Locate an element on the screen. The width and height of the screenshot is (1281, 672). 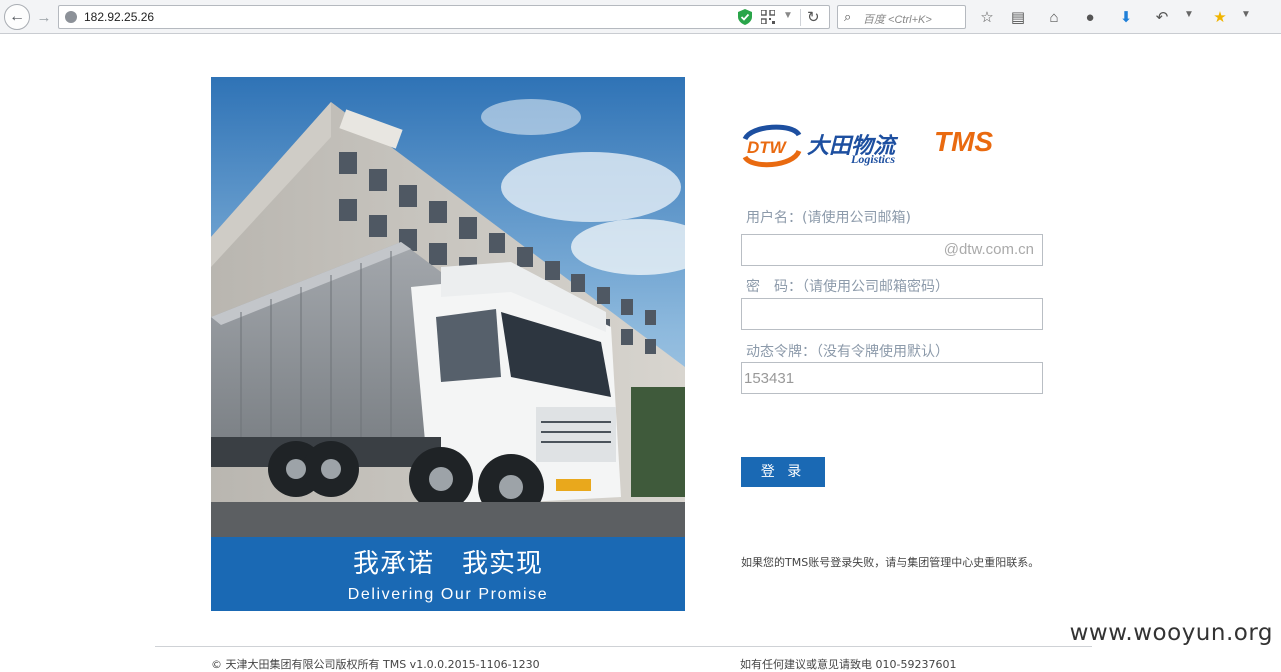
divider is located at coordinates (800, 17).